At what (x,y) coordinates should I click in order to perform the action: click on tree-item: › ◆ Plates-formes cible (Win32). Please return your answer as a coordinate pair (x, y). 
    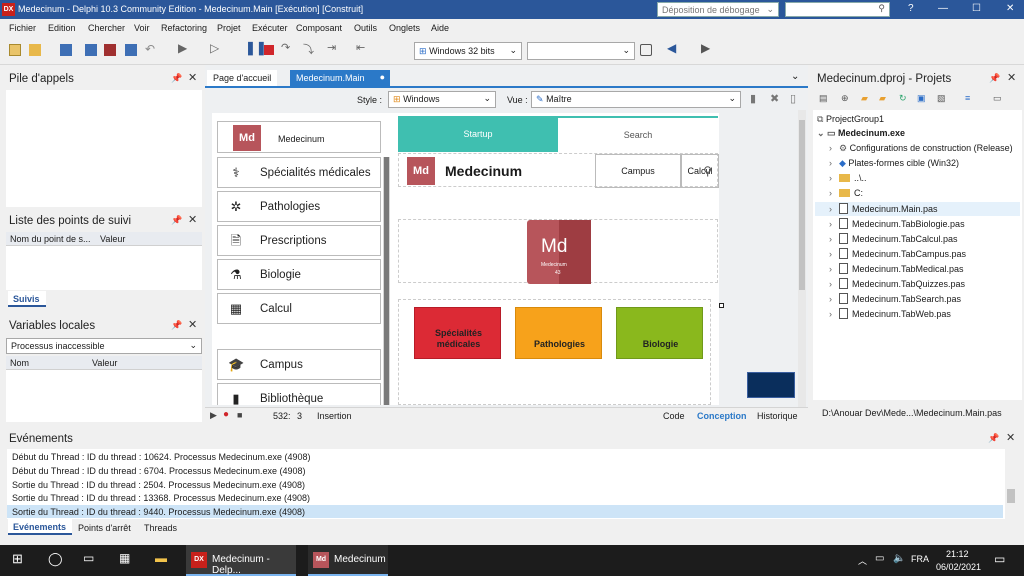
    Looking at the image, I should click on (894, 163).